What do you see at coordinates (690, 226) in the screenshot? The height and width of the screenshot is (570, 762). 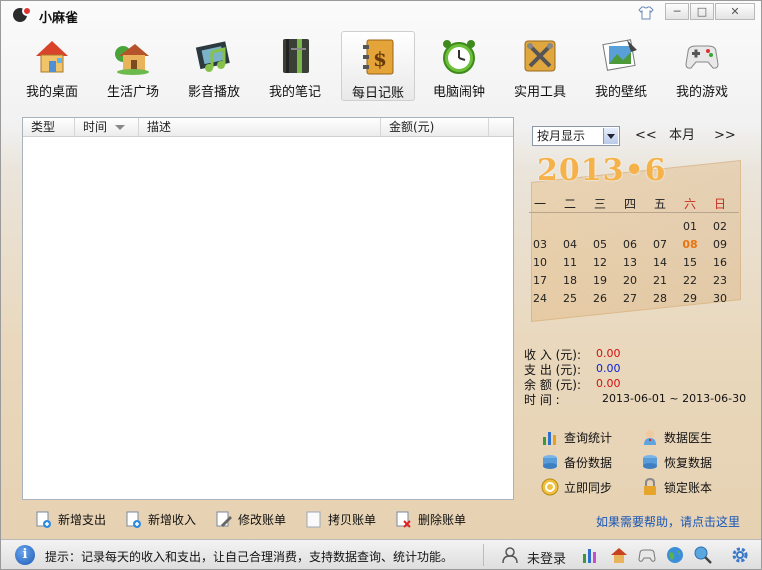 I see `calendar-day: 01` at bounding box center [690, 226].